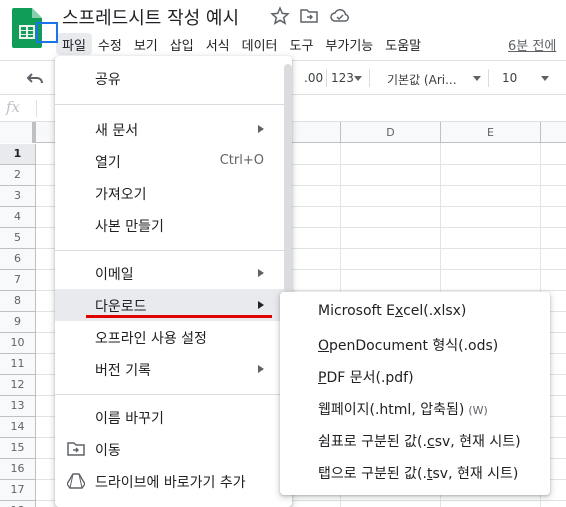  Describe the element at coordinates (18, 259) in the screenshot. I see `row-header: 6` at that location.